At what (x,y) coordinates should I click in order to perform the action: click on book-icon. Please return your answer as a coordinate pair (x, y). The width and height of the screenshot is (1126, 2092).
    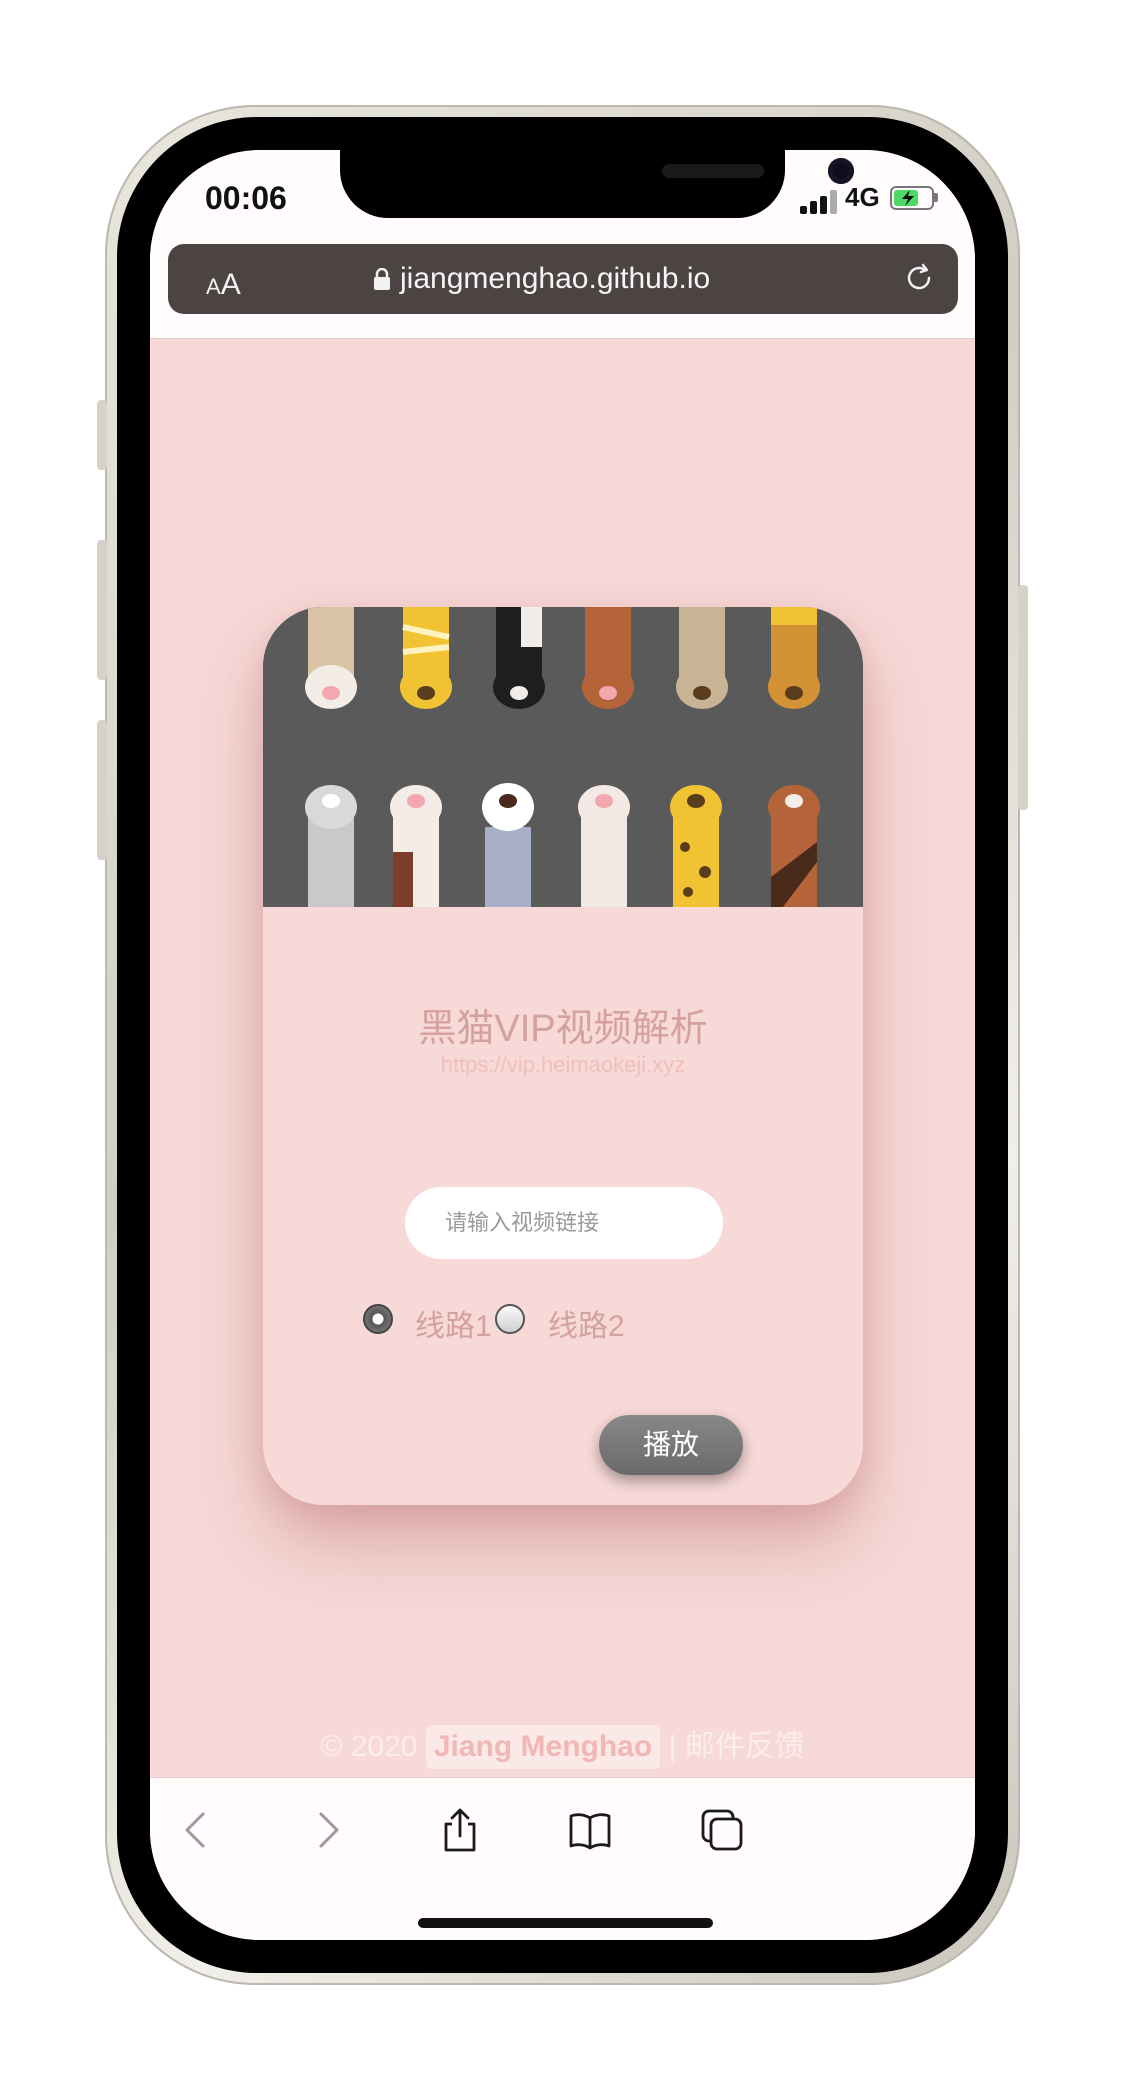
    Looking at the image, I should click on (590, 1830).